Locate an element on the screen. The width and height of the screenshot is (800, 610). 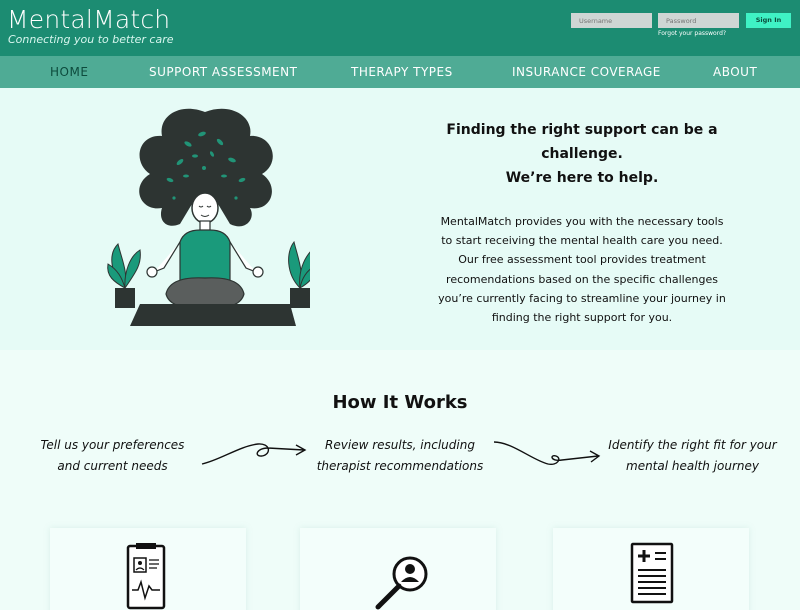
hero-heading-line: We’re here to help. is located at coordinates (582, 178).